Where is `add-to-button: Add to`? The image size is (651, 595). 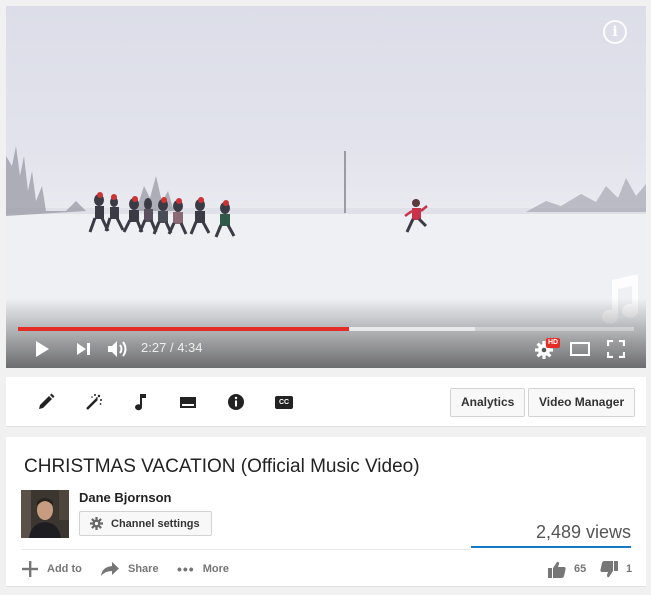
add-to-button: Add to is located at coordinates (51, 569).